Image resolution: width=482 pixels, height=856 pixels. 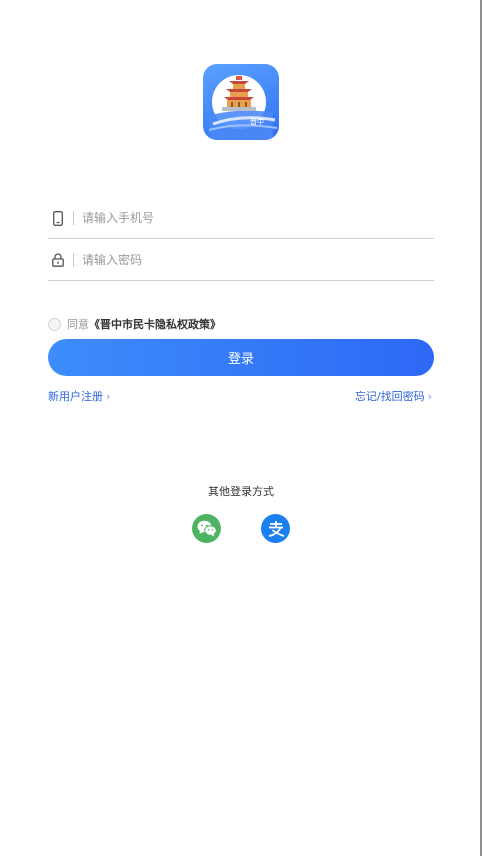 I want to click on agreement-row: 同意 《晋中市民卡隐私权政策》, so click(x=134, y=324).